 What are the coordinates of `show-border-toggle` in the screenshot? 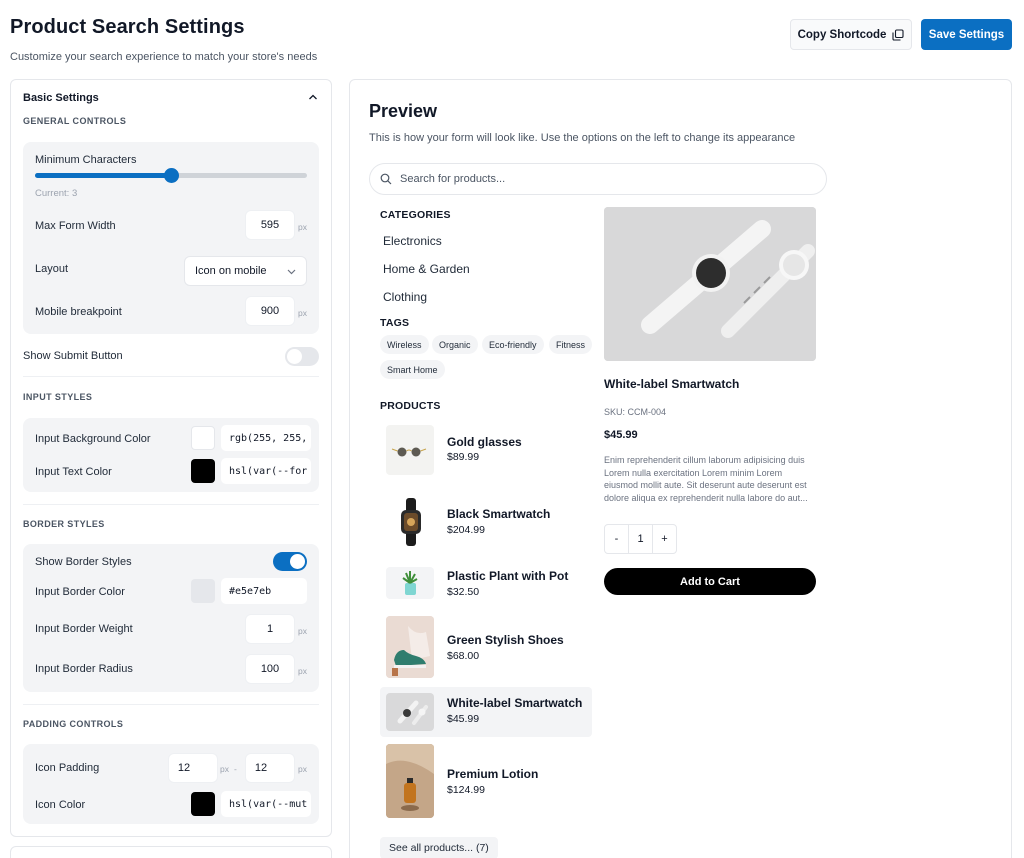 It's located at (290, 561).